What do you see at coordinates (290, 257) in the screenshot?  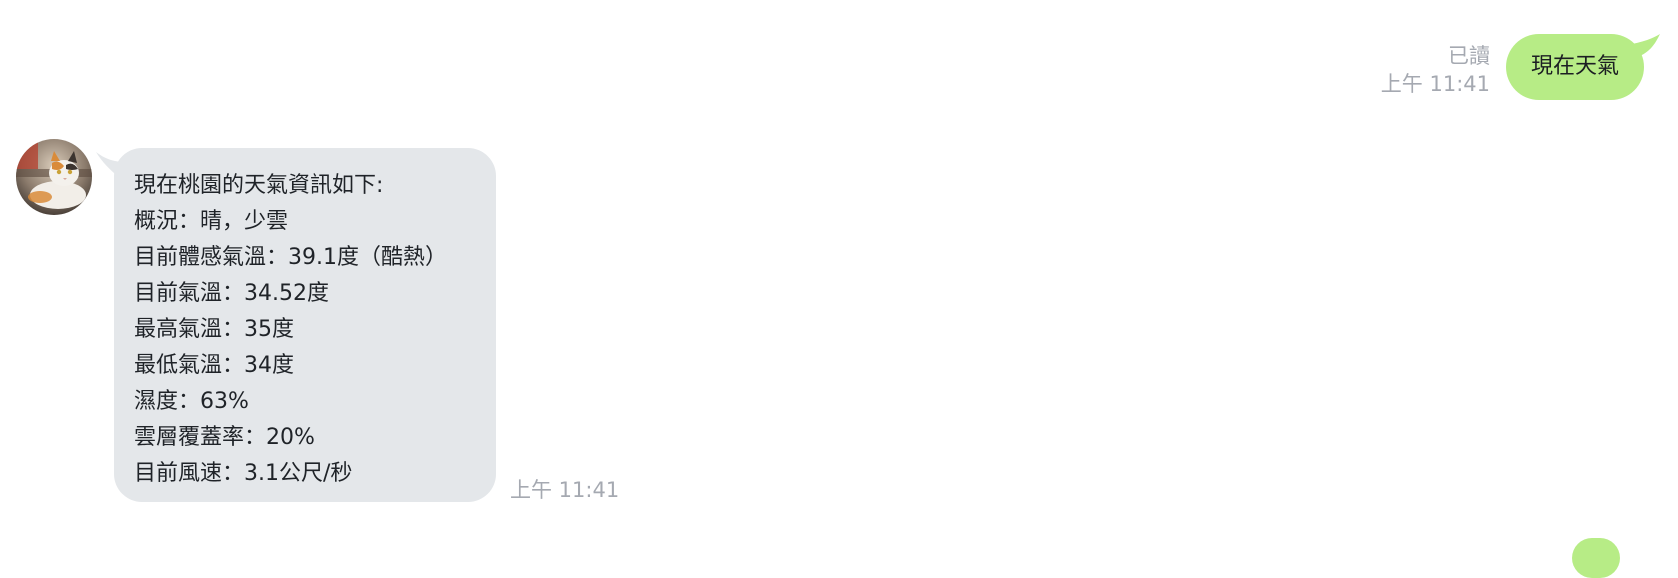 I see `weather-line-feels-like: 目前體感氣溫：39.1度（酷熱）` at bounding box center [290, 257].